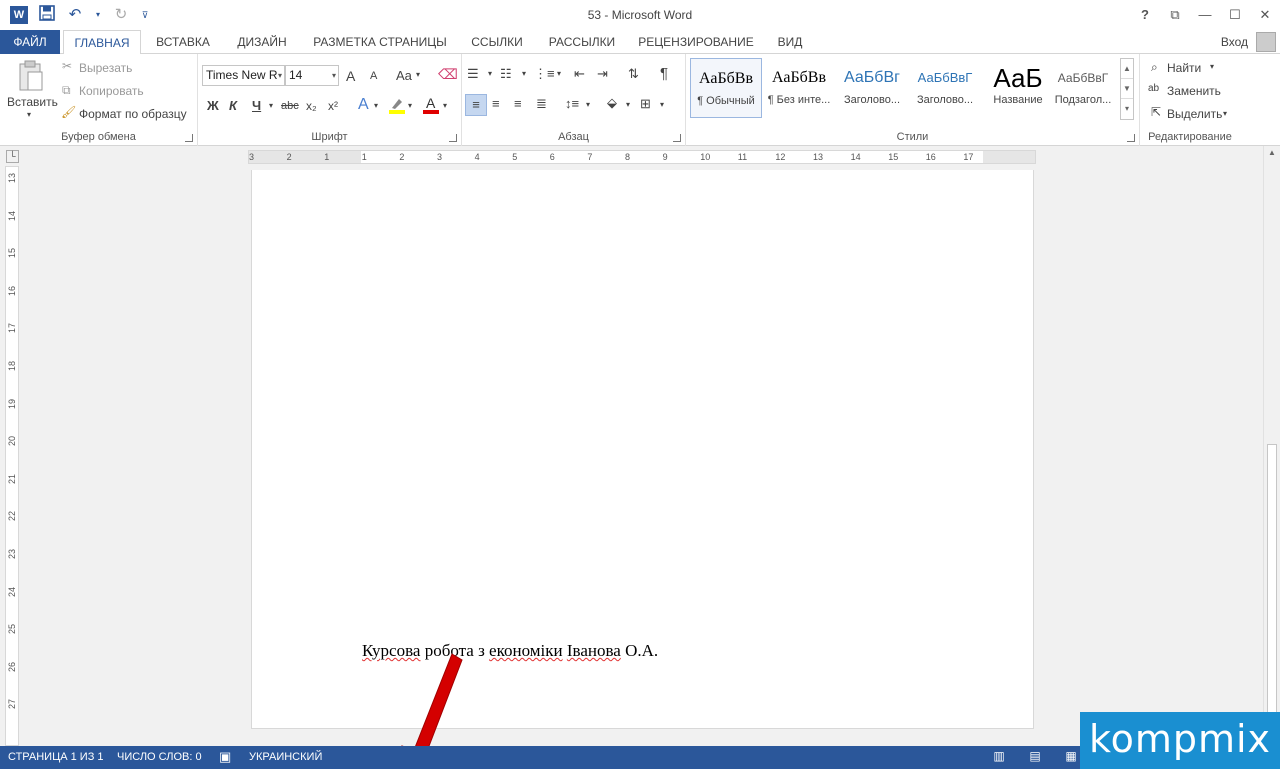 The width and height of the screenshot is (1280, 769). Describe the element at coordinates (526, 650) in the screenshot. I see `misspelled-word: економіки` at that location.